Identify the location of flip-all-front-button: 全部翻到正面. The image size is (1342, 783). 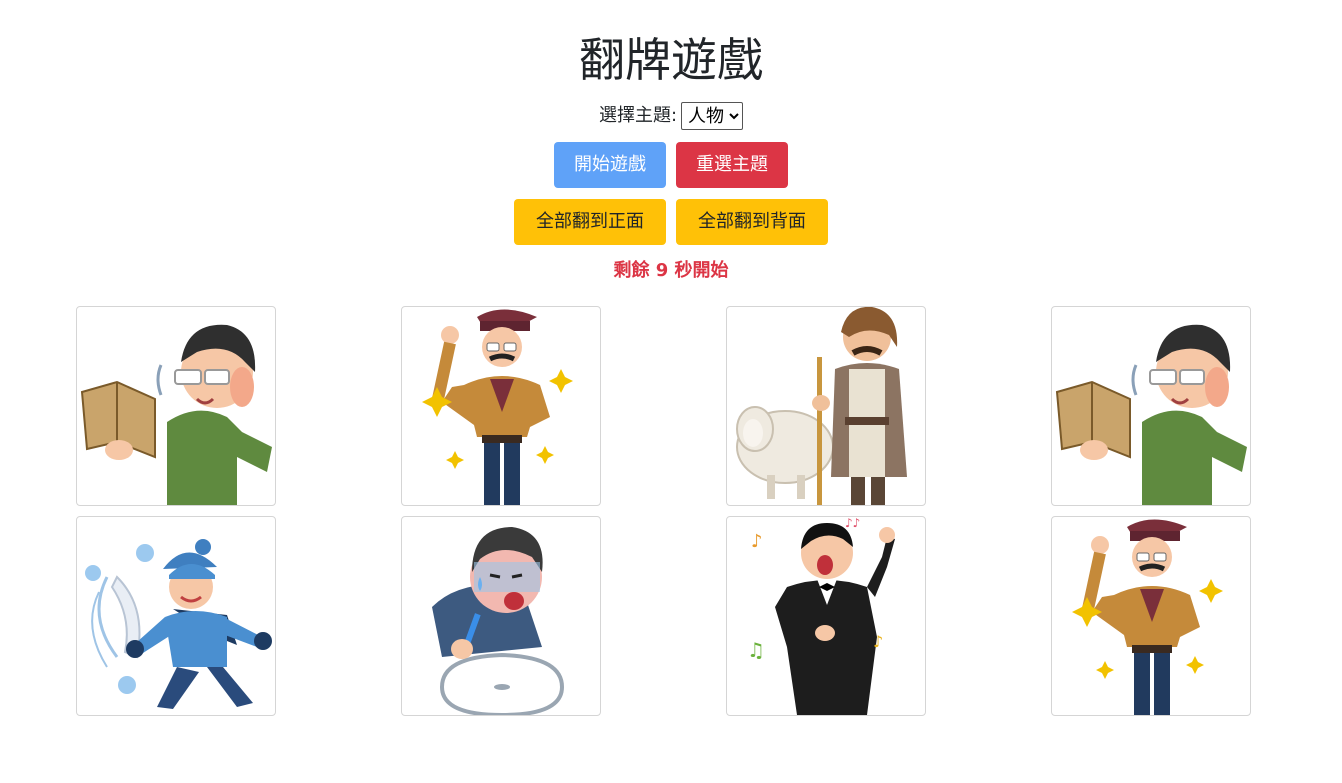
(590, 222).